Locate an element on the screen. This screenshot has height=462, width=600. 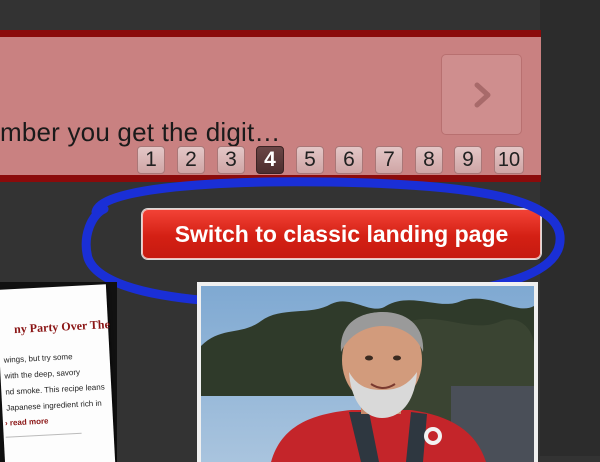
recipe-card-line: nd smoke. This recipe leans is located at coordinates (55, 389).